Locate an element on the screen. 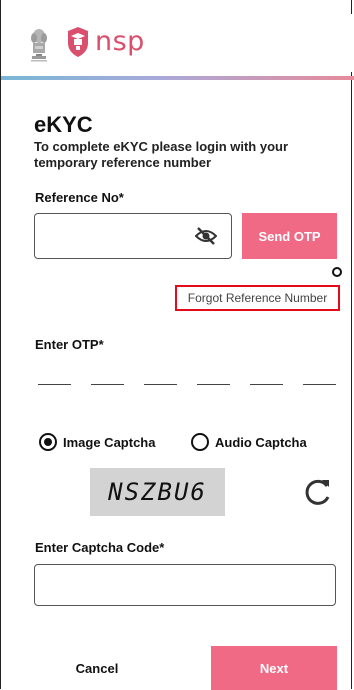 This screenshot has width=354, height=690. audio-captcha-option: Audio Captcha is located at coordinates (249, 442).